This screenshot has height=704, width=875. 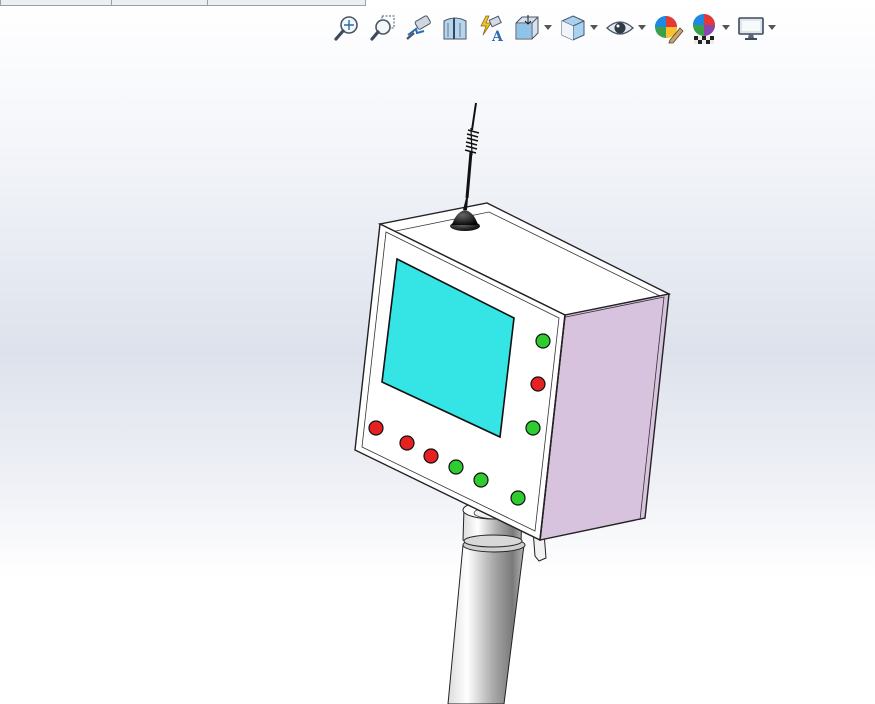 I want to click on support-pole, so click(x=486, y=602).